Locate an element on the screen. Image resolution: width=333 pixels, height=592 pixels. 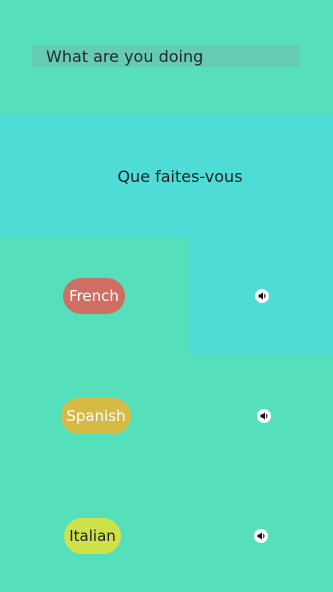
translation-text: Que faites-vous is located at coordinates (180, 176).